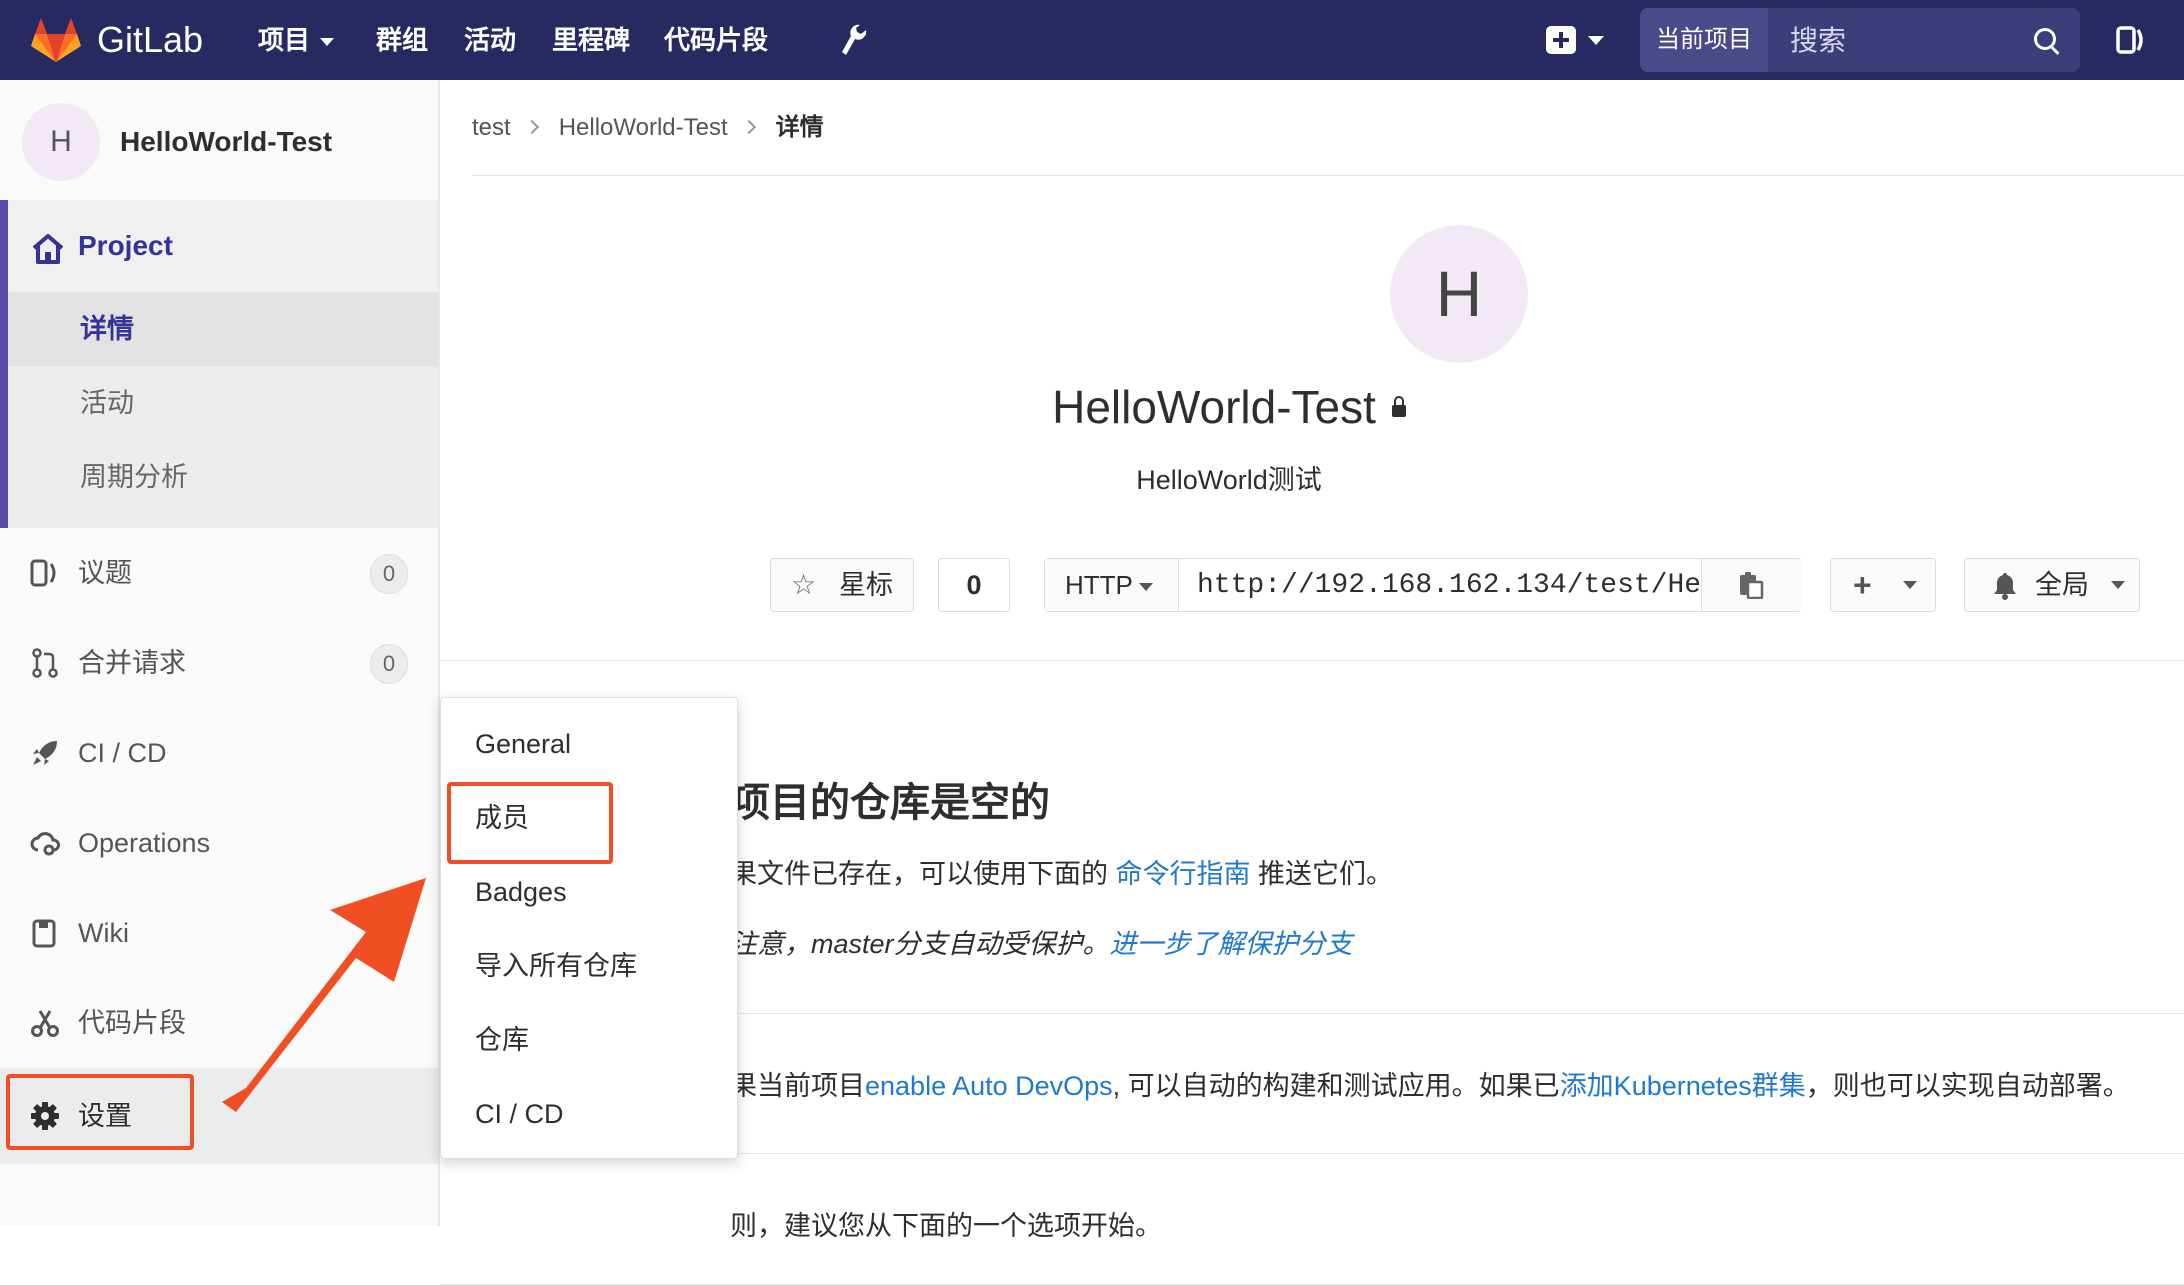  What do you see at coordinates (2130, 40) in the screenshot?
I see `todo-list-icon` at bounding box center [2130, 40].